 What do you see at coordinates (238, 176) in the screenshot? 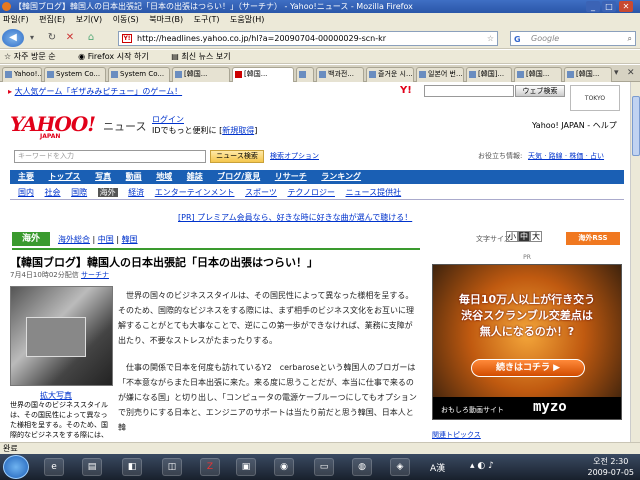
I see `gnav-blog: ブログ/意見` at bounding box center [238, 176].